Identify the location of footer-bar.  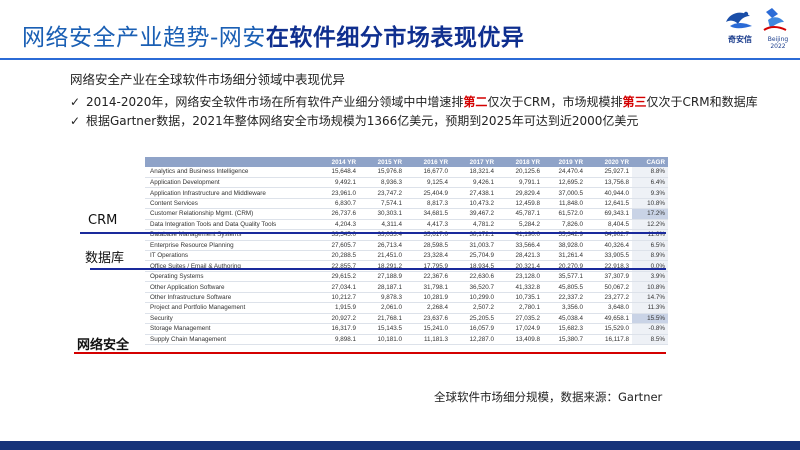
(400, 445).